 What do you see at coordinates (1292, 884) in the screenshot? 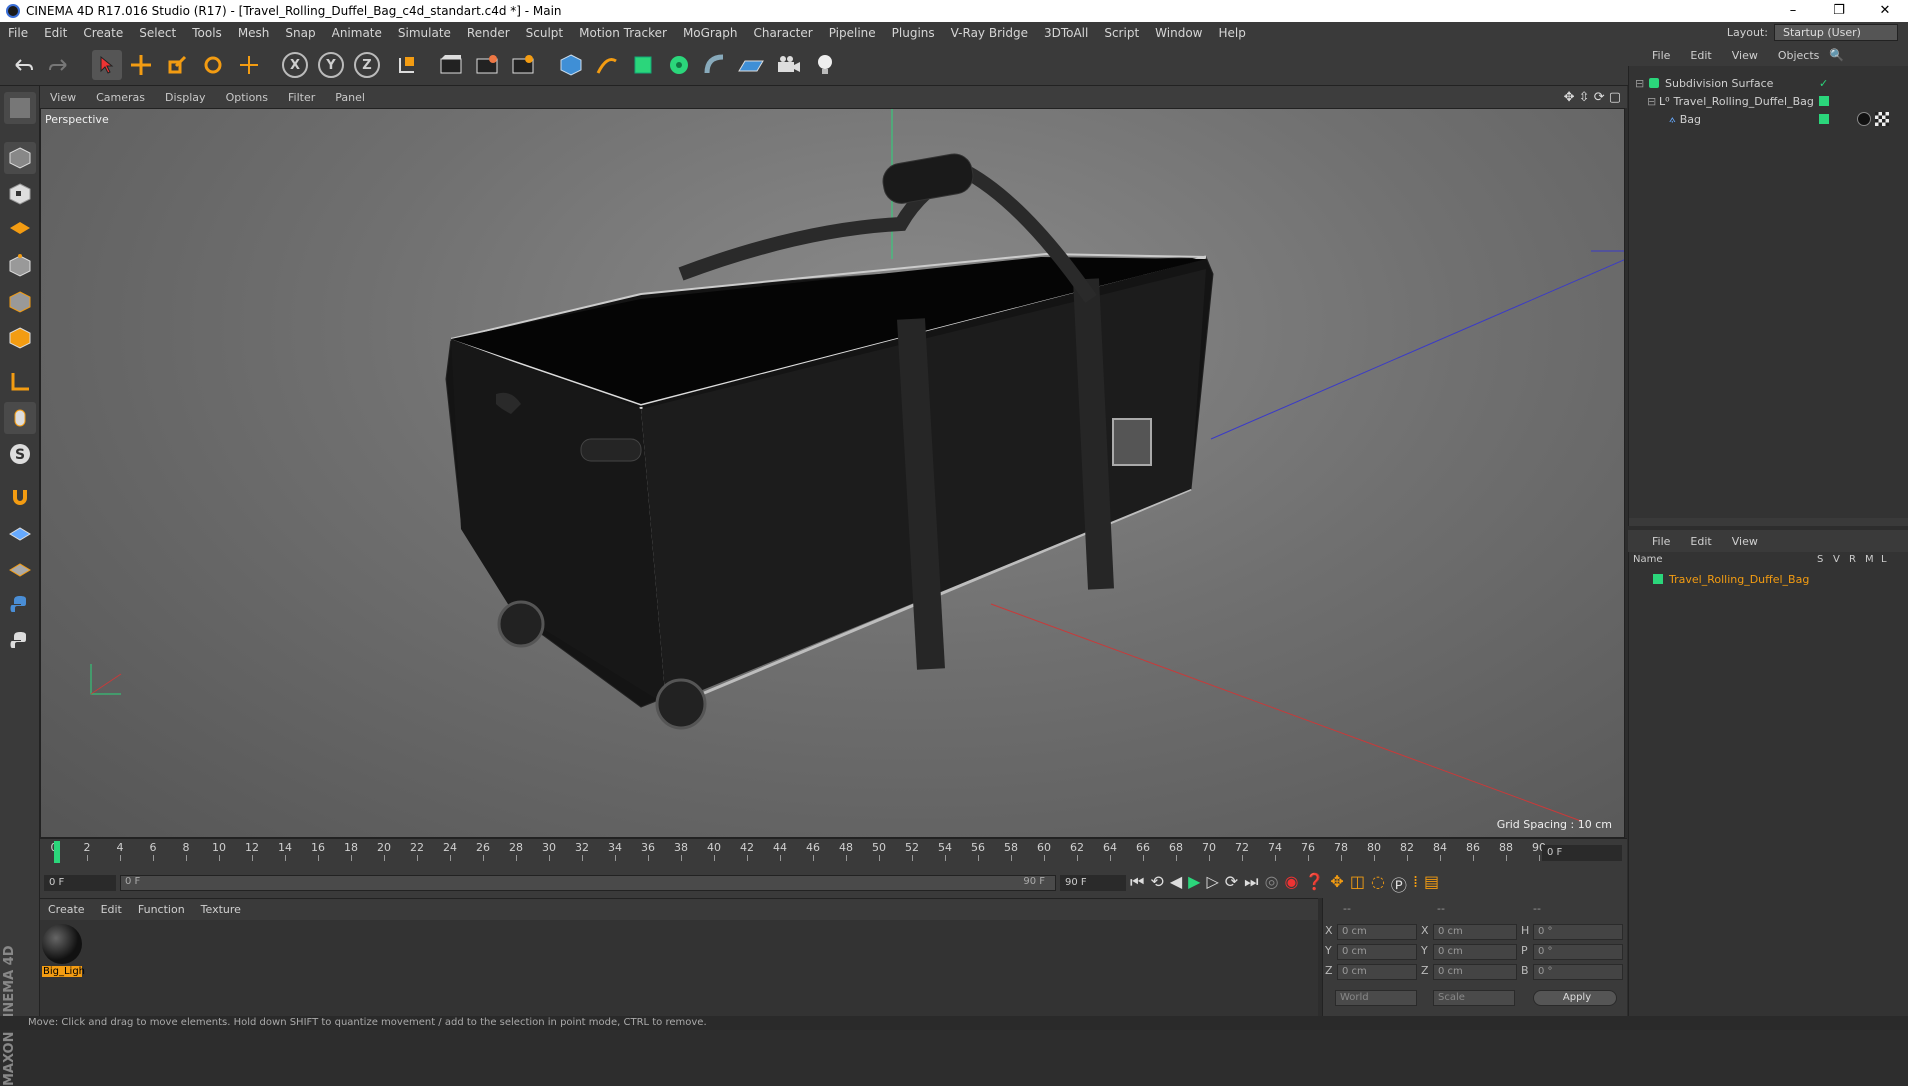
I see `record-keys-icon: ◉` at bounding box center [1292, 884].